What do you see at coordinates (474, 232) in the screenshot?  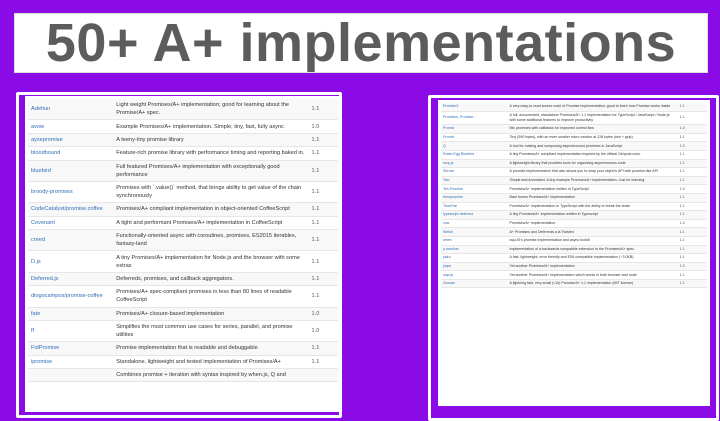 I see `implementation-link: Welsh` at bounding box center [474, 232].